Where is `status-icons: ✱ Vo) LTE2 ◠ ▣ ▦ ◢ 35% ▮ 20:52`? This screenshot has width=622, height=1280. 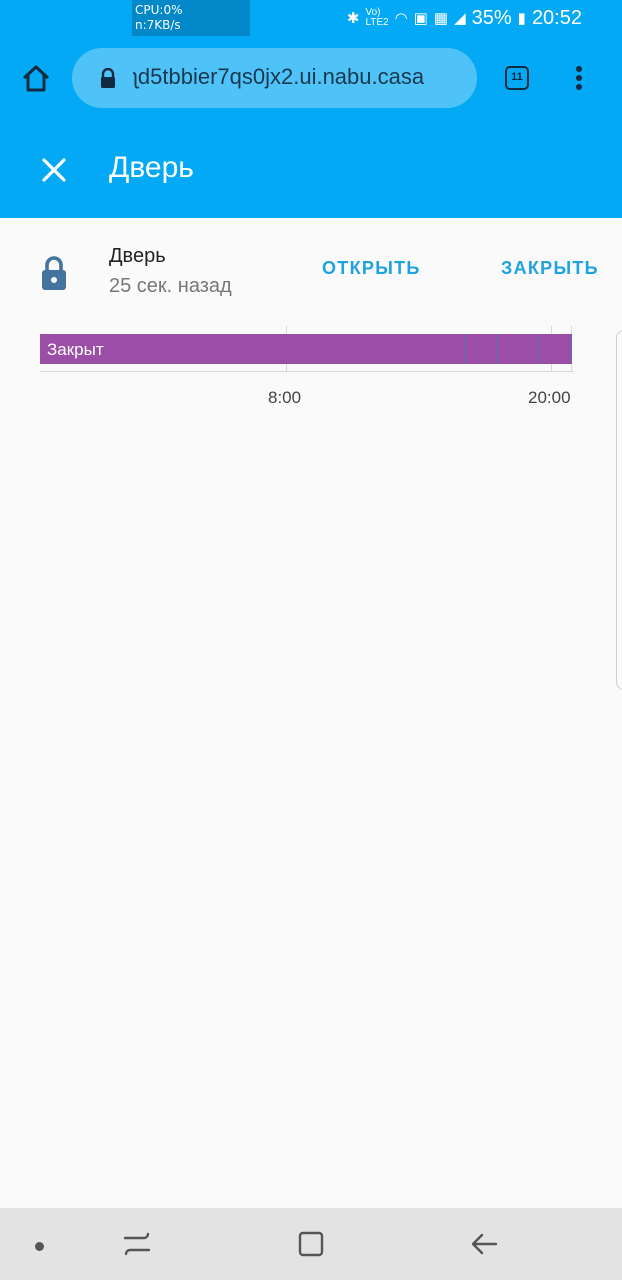 status-icons: ✱ Vo) LTE2 ◠ ▣ ▦ ◢ 35% ▮ 20:52 is located at coordinates (464, 18).